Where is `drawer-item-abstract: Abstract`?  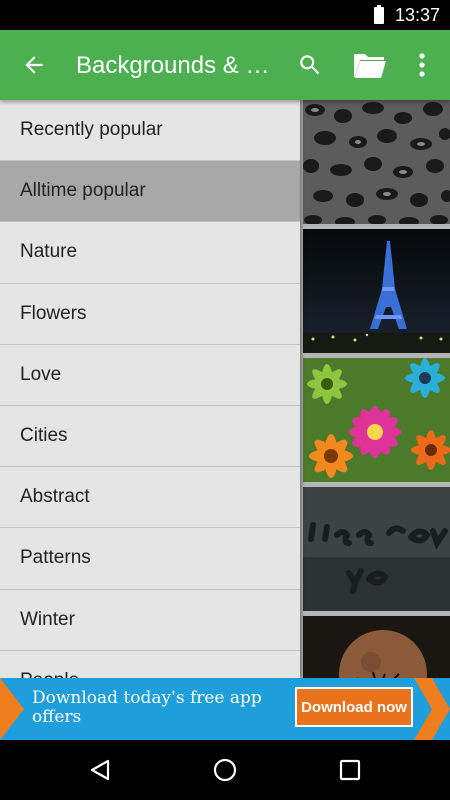 drawer-item-abstract: Abstract is located at coordinates (150, 498).